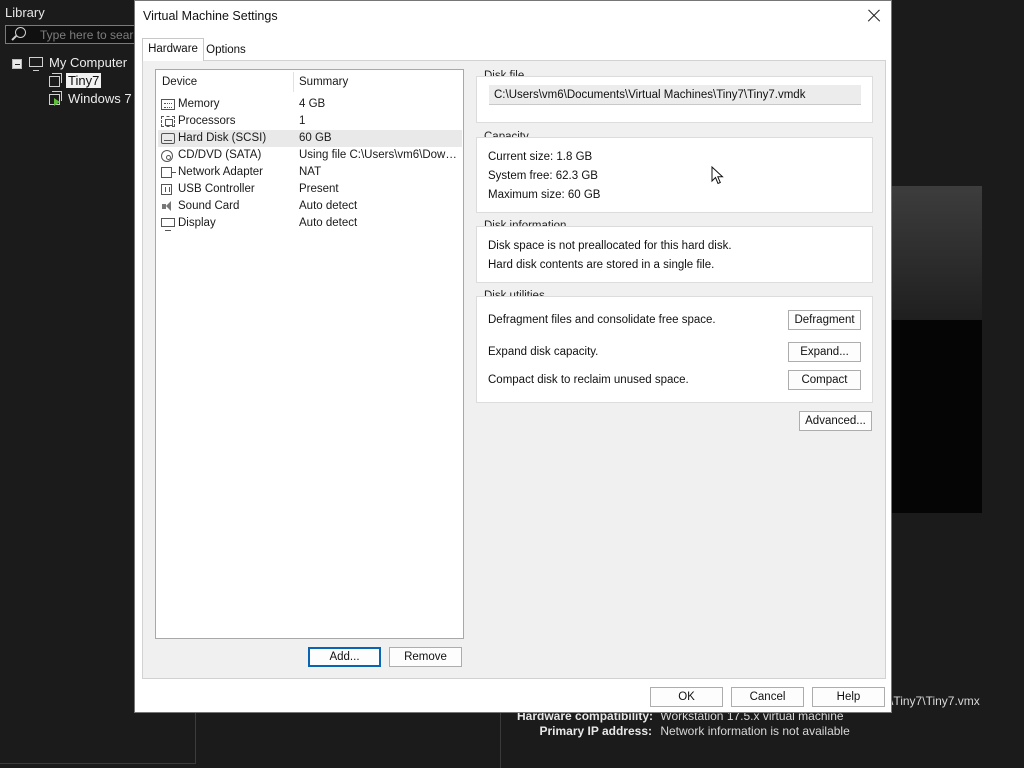 The height and width of the screenshot is (768, 1024). Describe the element at coordinates (848, 697) in the screenshot. I see `help-button: Help` at that location.